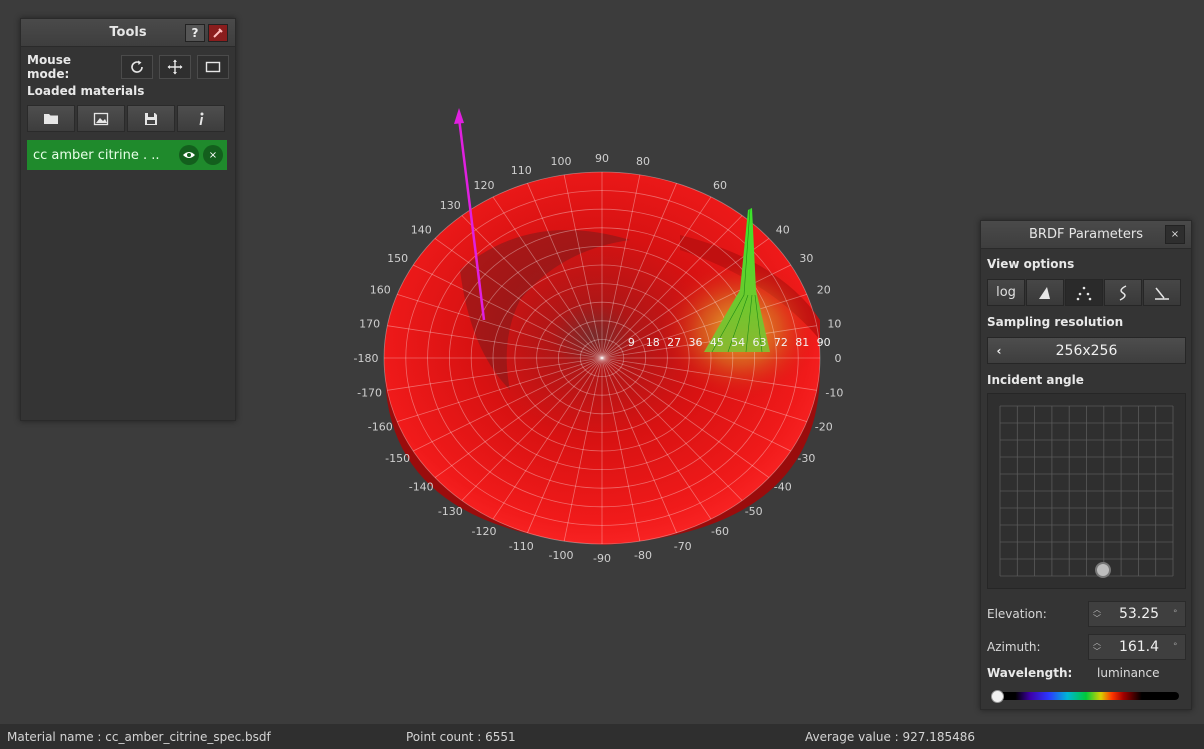 Image resolution: width=1204 pixels, height=749 pixels. I want to click on view-options-label: View options, so click(1031, 264).